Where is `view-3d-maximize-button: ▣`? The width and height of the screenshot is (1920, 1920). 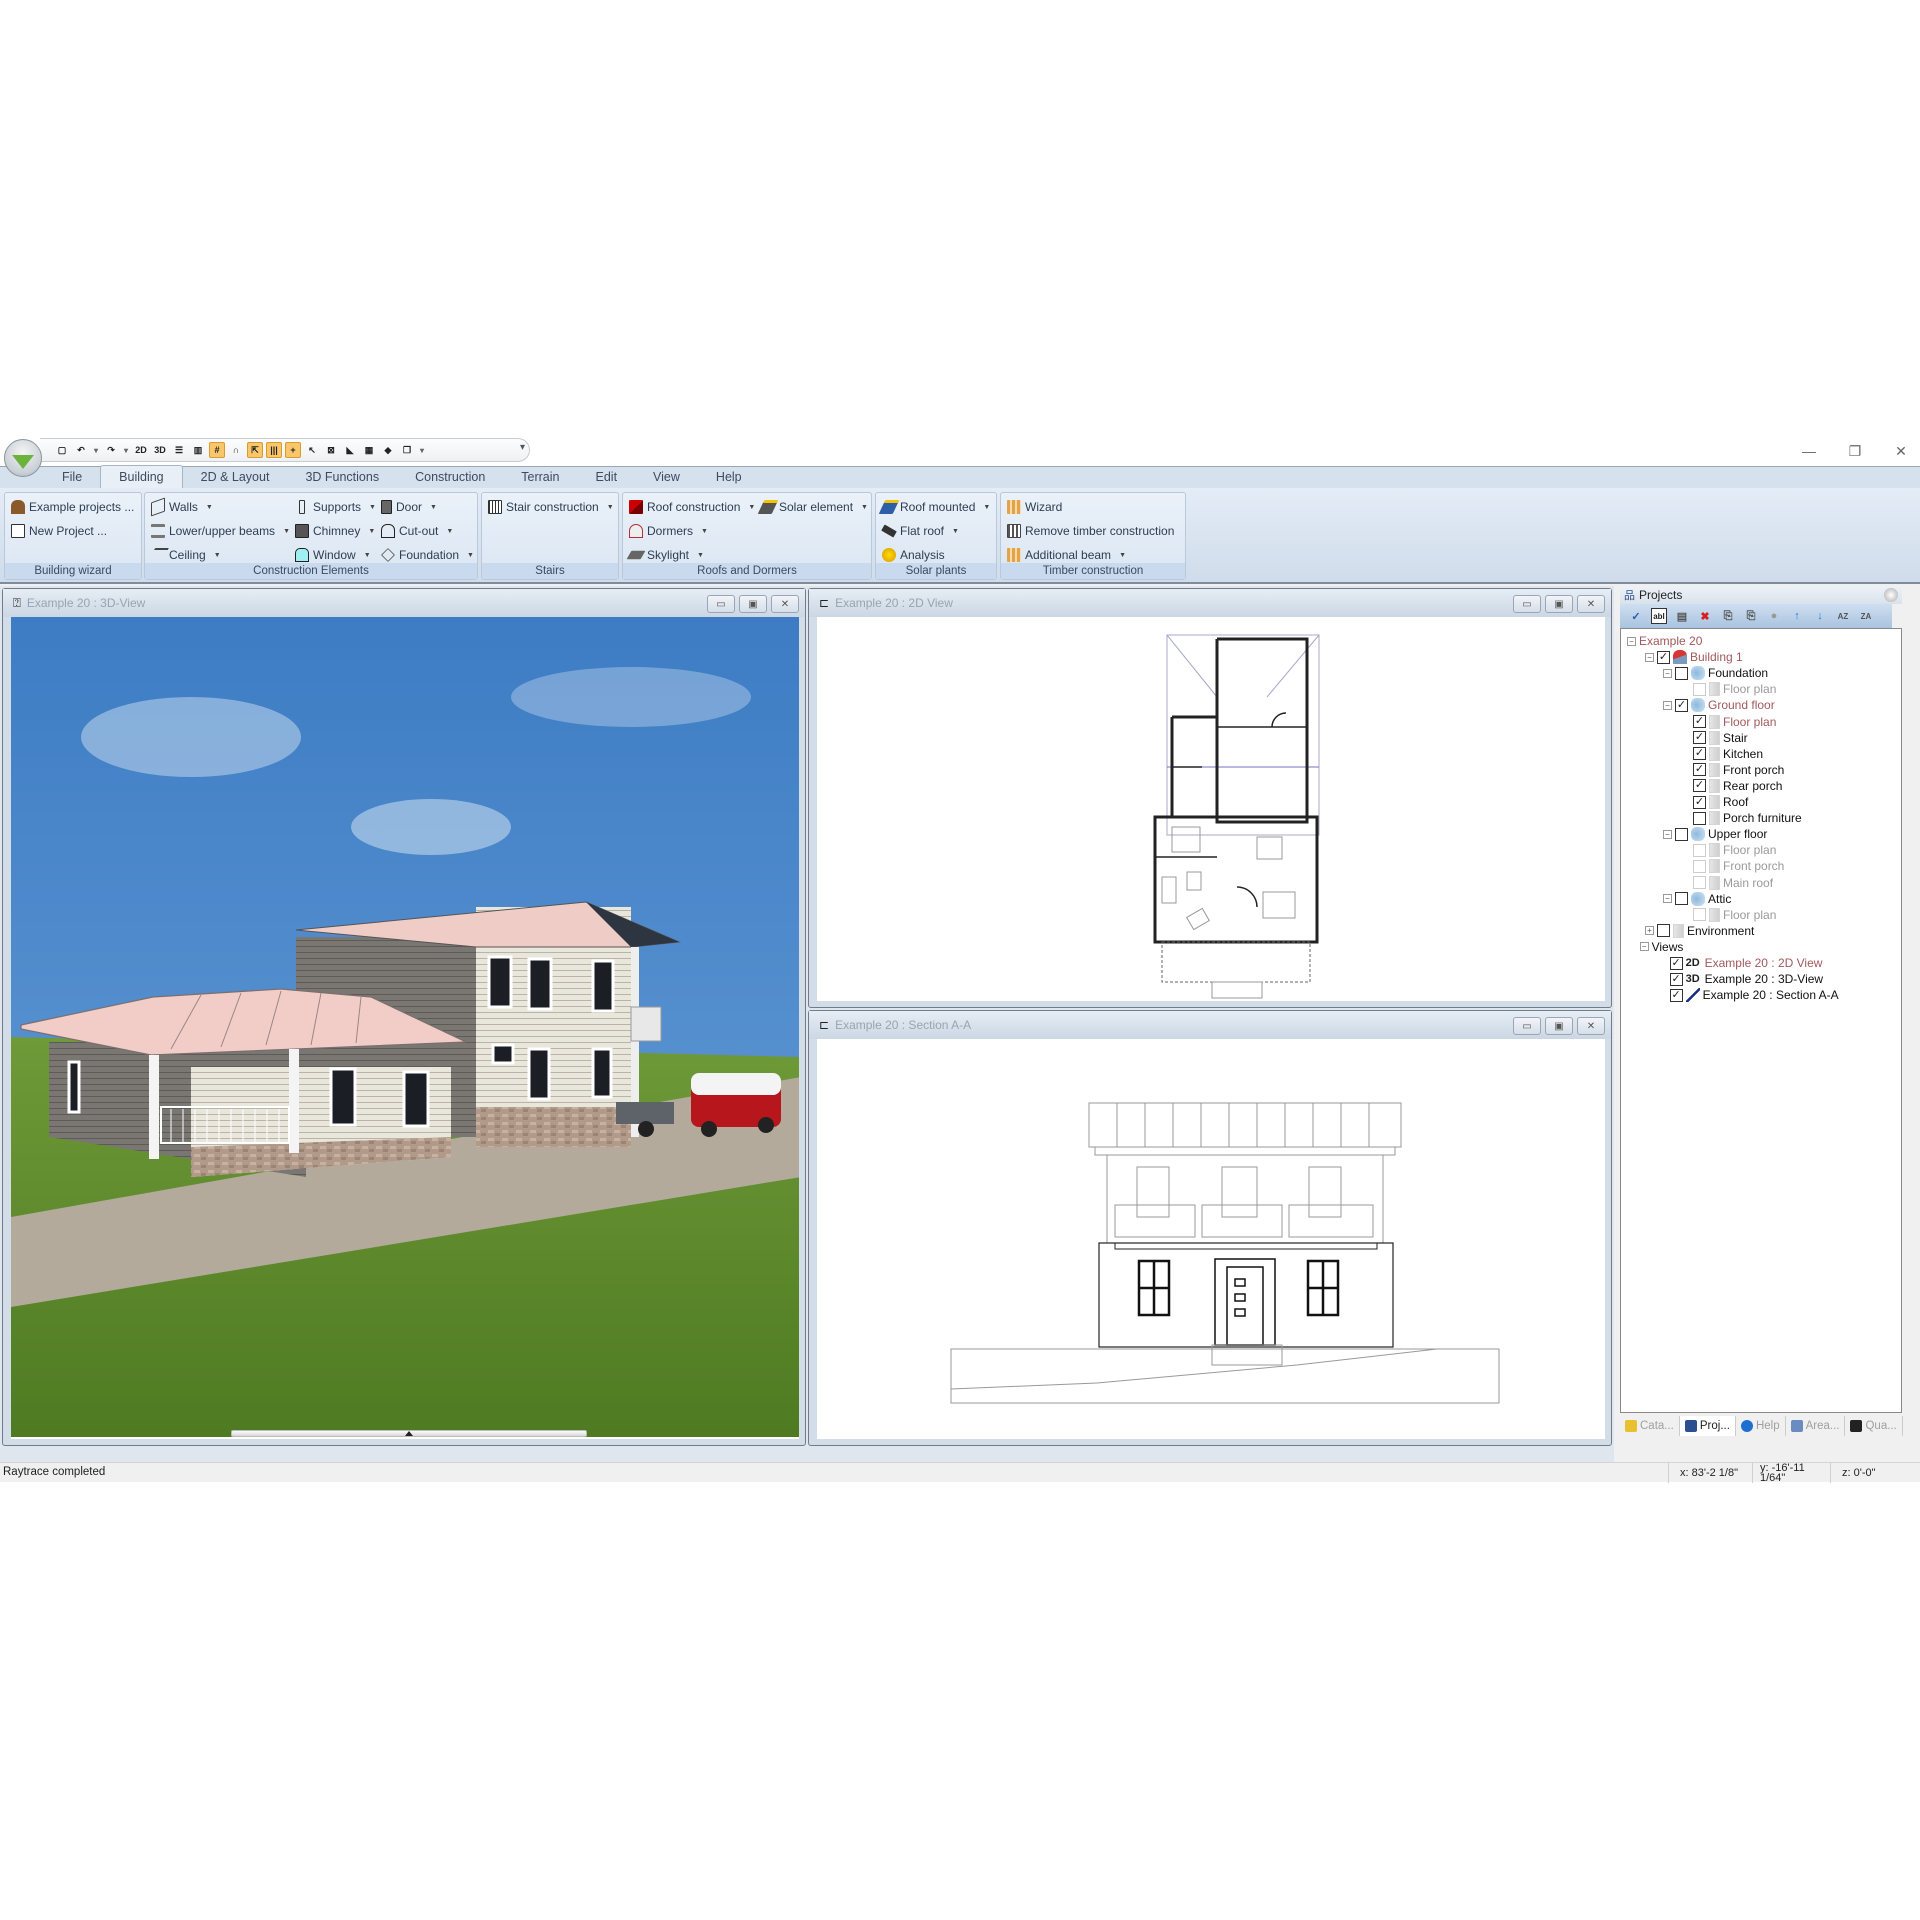 view-3d-maximize-button: ▣ is located at coordinates (753, 604).